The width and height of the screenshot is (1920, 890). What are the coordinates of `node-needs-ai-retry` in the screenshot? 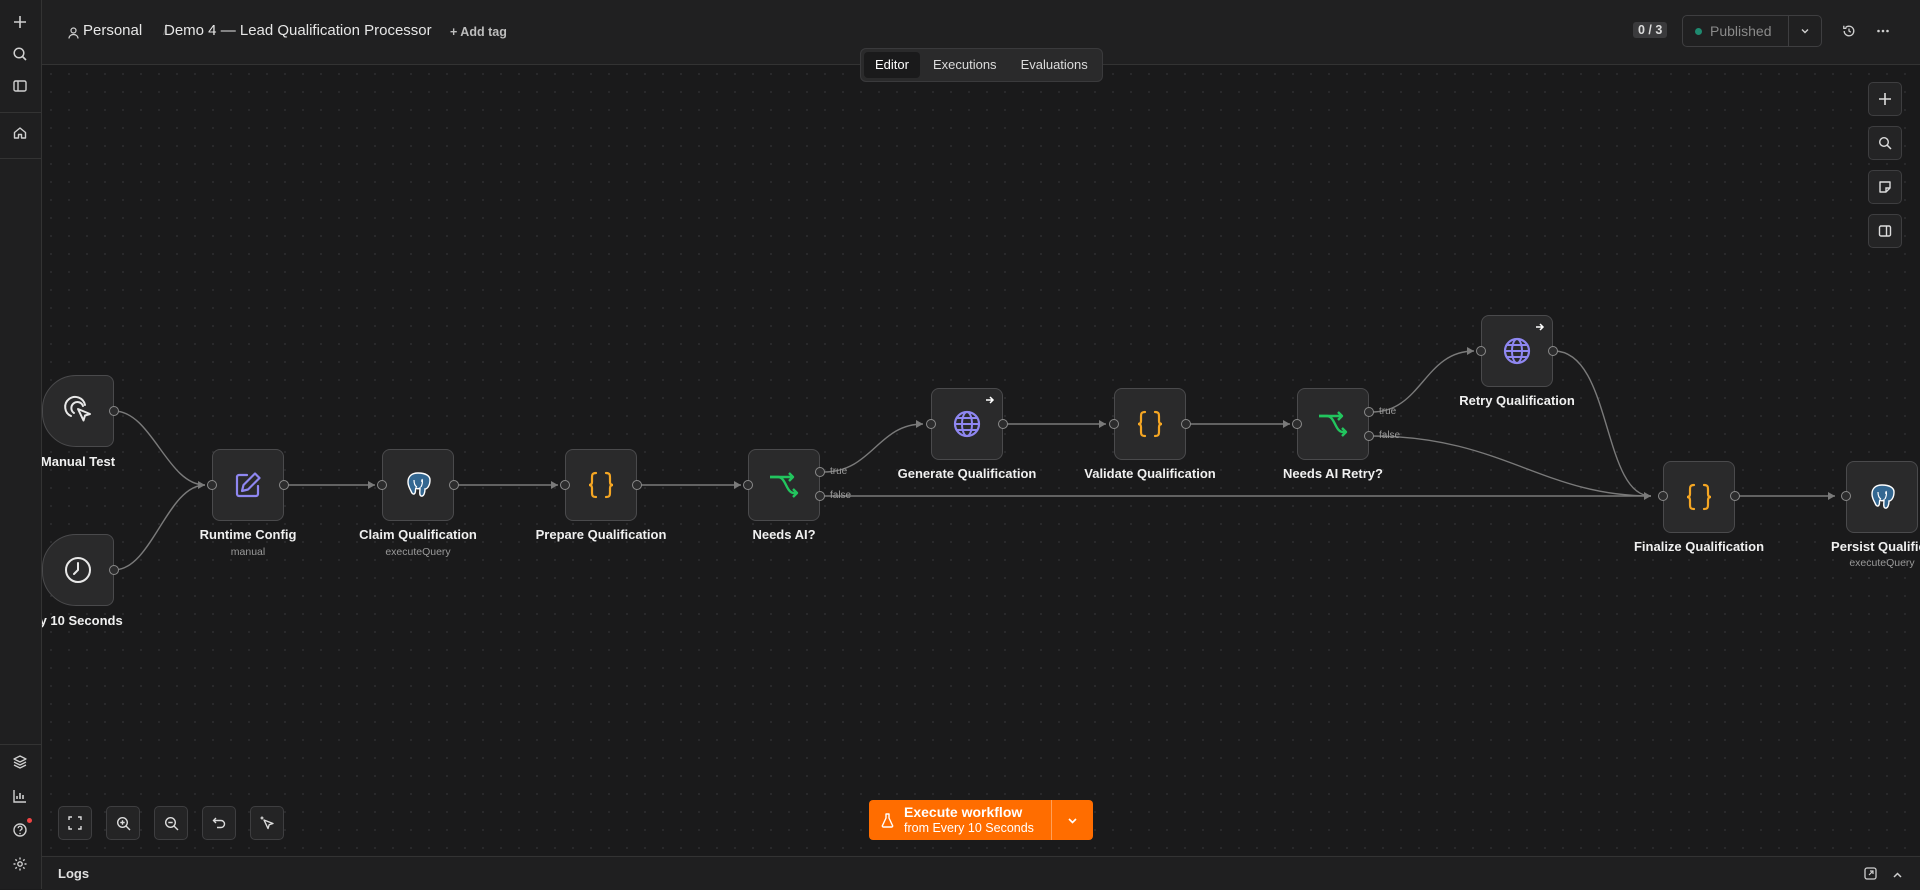 It's located at (1333, 424).